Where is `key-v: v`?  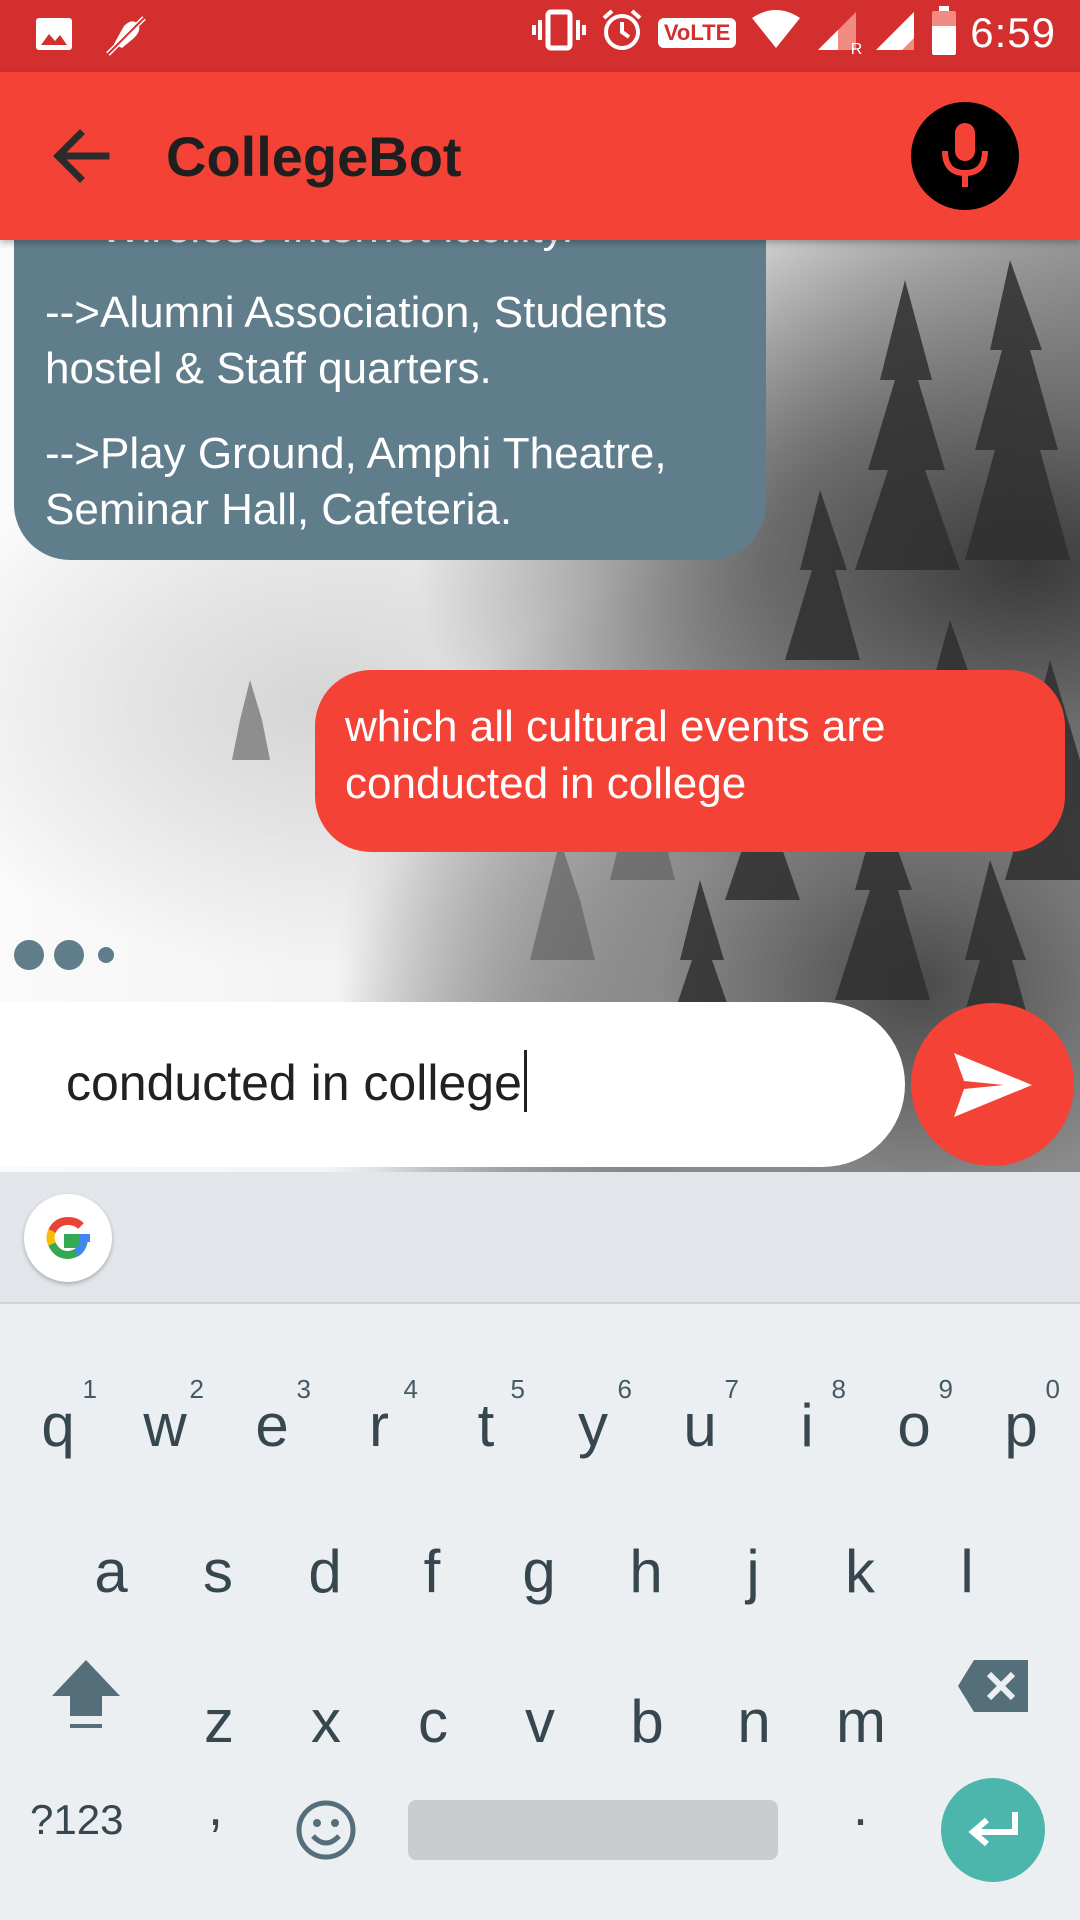
key-v: v is located at coordinates (540, 1722).